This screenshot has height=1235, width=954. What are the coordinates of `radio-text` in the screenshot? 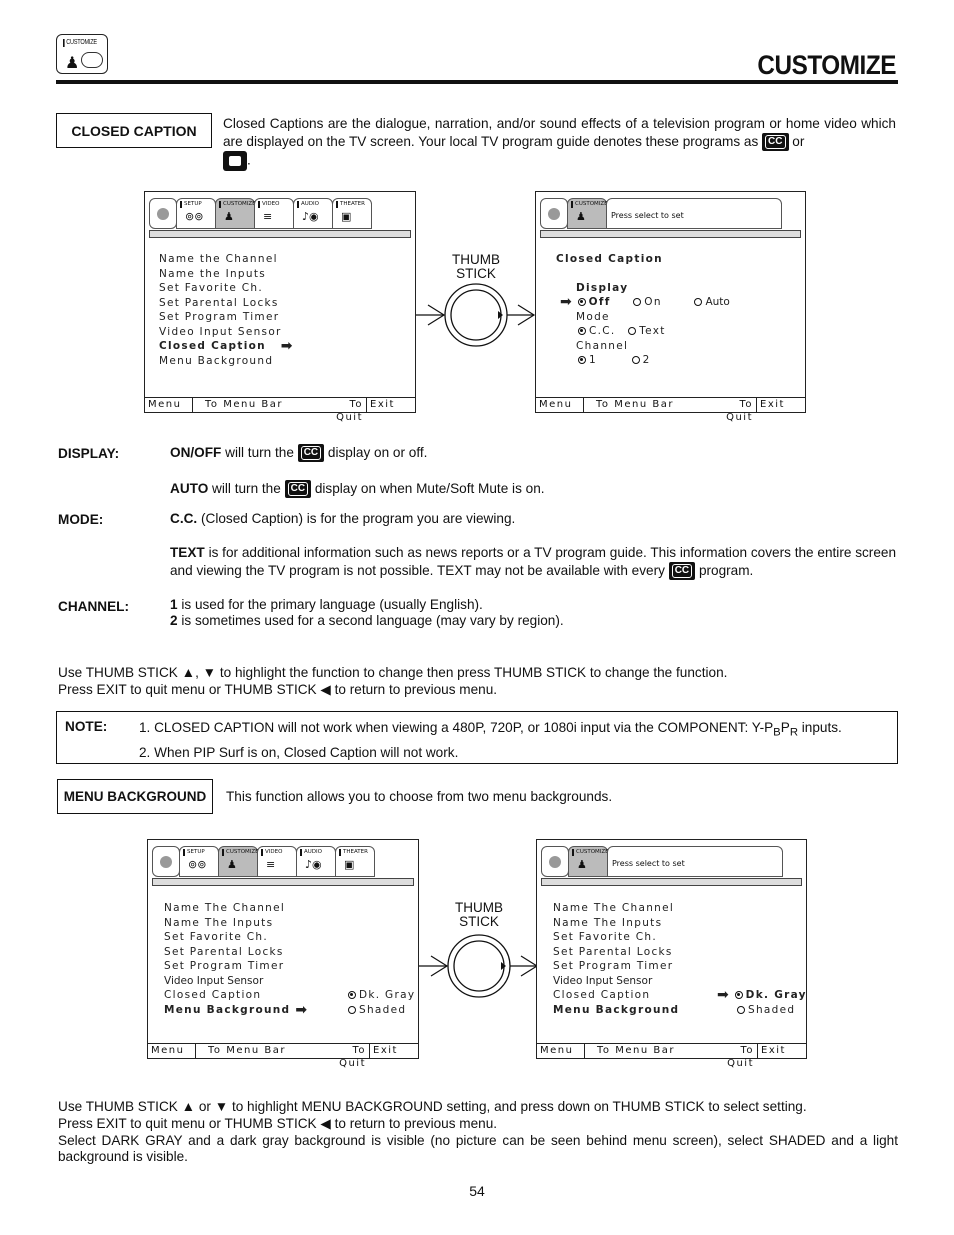 It's located at (632, 331).